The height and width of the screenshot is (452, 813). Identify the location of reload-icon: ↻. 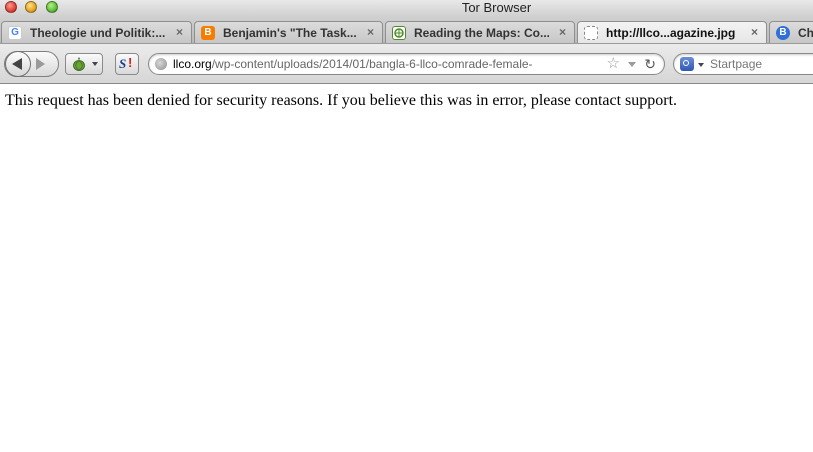
(650, 64).